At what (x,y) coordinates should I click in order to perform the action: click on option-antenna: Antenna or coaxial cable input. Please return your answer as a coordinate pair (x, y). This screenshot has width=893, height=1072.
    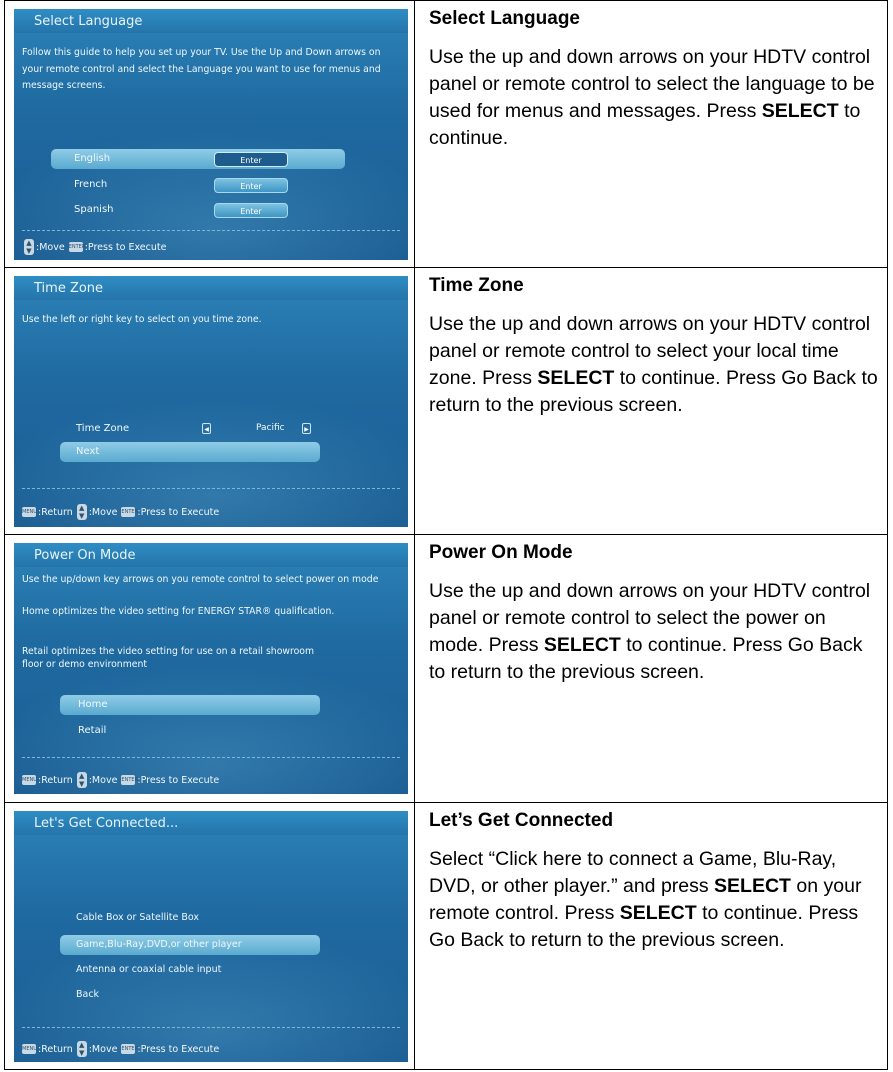
    Looking at the image, I should click on (148, 969).